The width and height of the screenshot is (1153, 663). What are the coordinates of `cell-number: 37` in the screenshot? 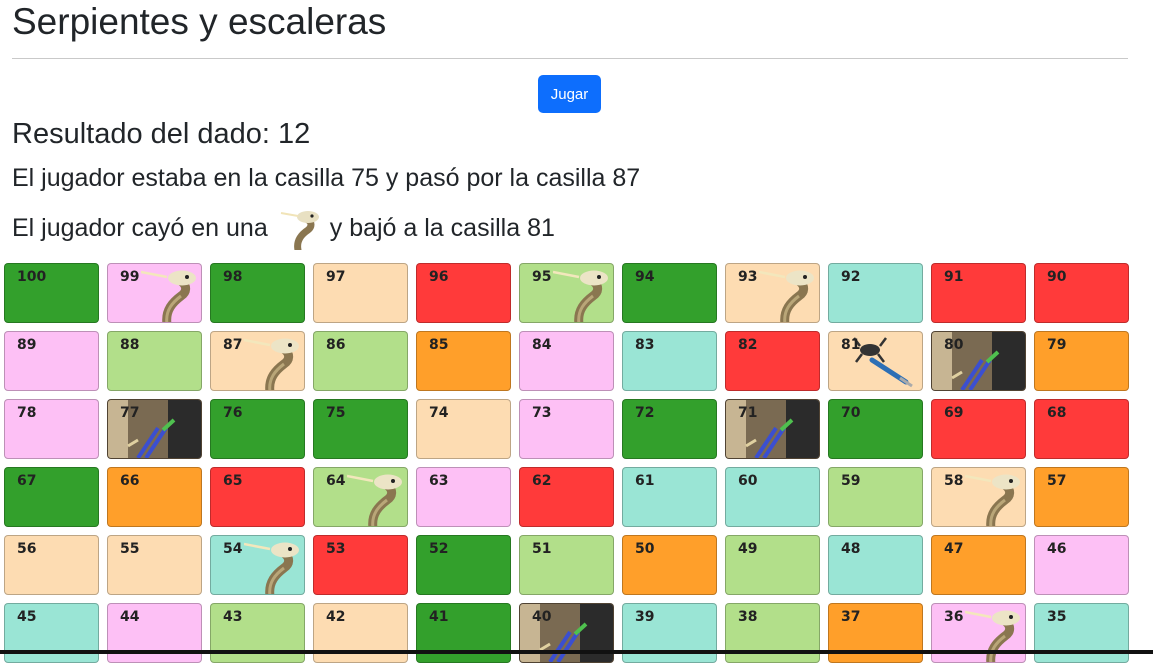 It's located at (851, 617).